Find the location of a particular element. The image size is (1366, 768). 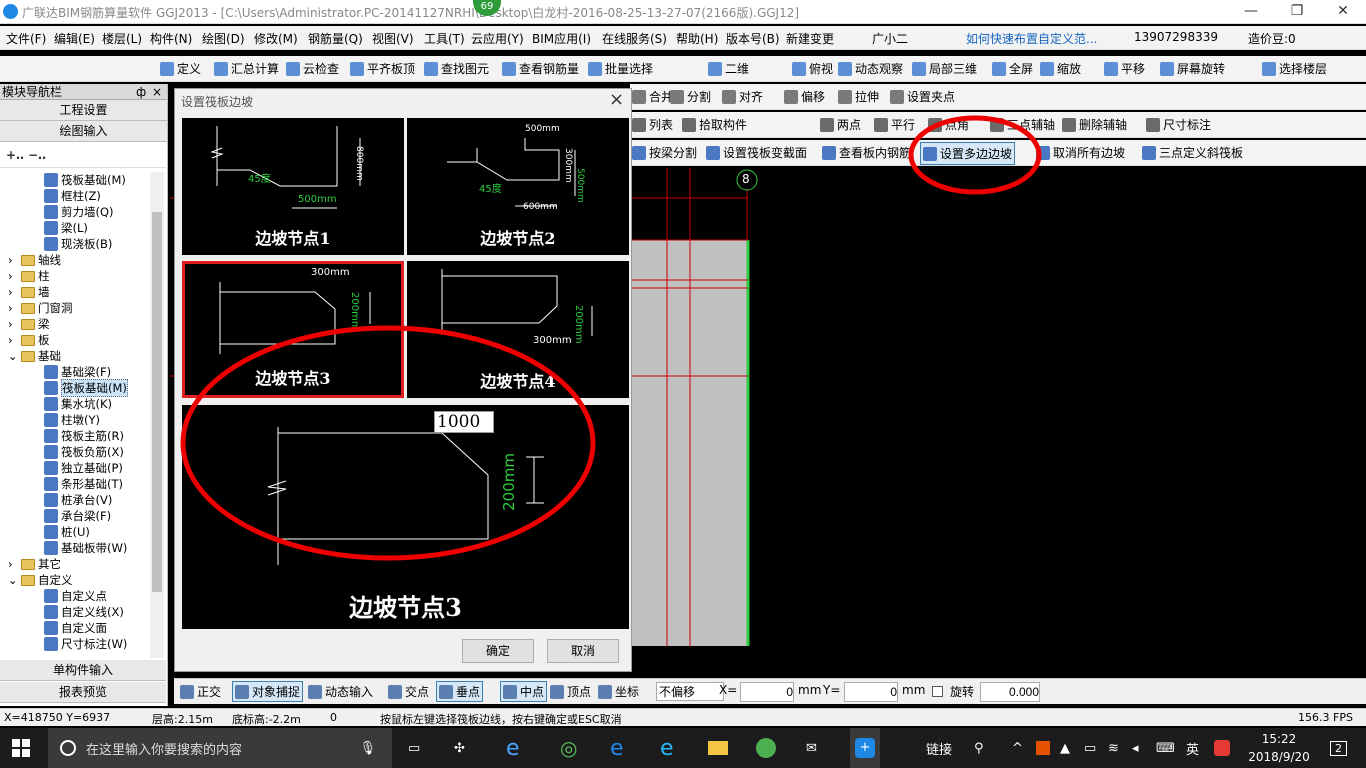

menu-item-4: 绘图(D) is located at coordinates (223, 38).